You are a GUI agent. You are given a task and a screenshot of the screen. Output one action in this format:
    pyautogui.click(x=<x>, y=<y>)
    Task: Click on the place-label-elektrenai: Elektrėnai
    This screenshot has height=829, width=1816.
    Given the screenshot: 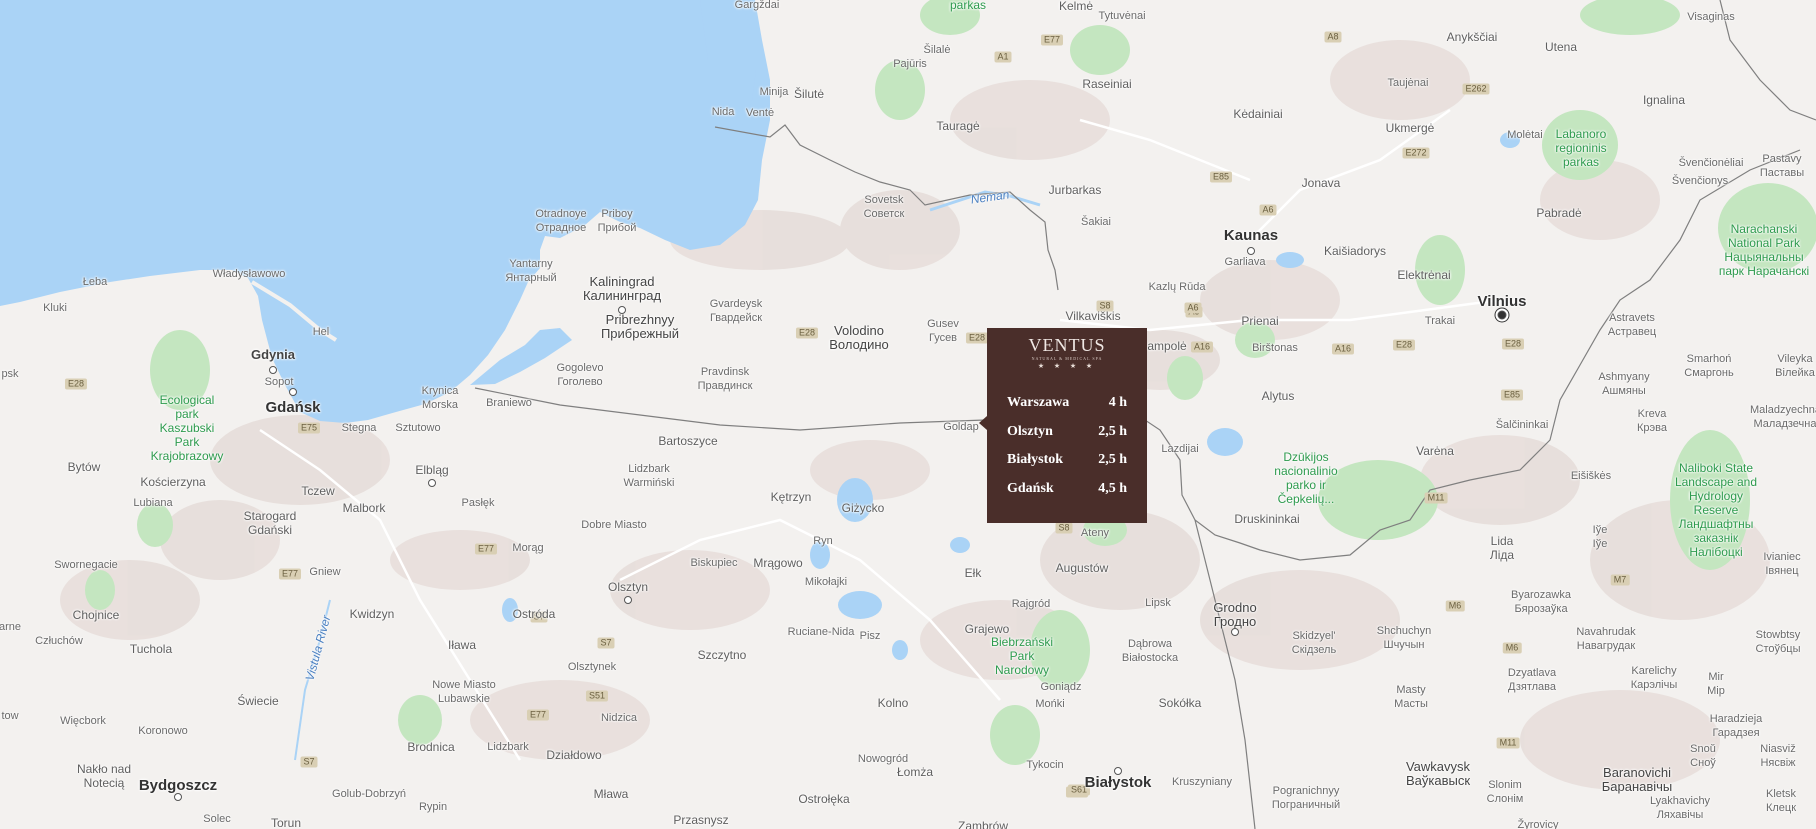 What is the action you would take?
    pyautogui.click(x=1424, y=275)
    